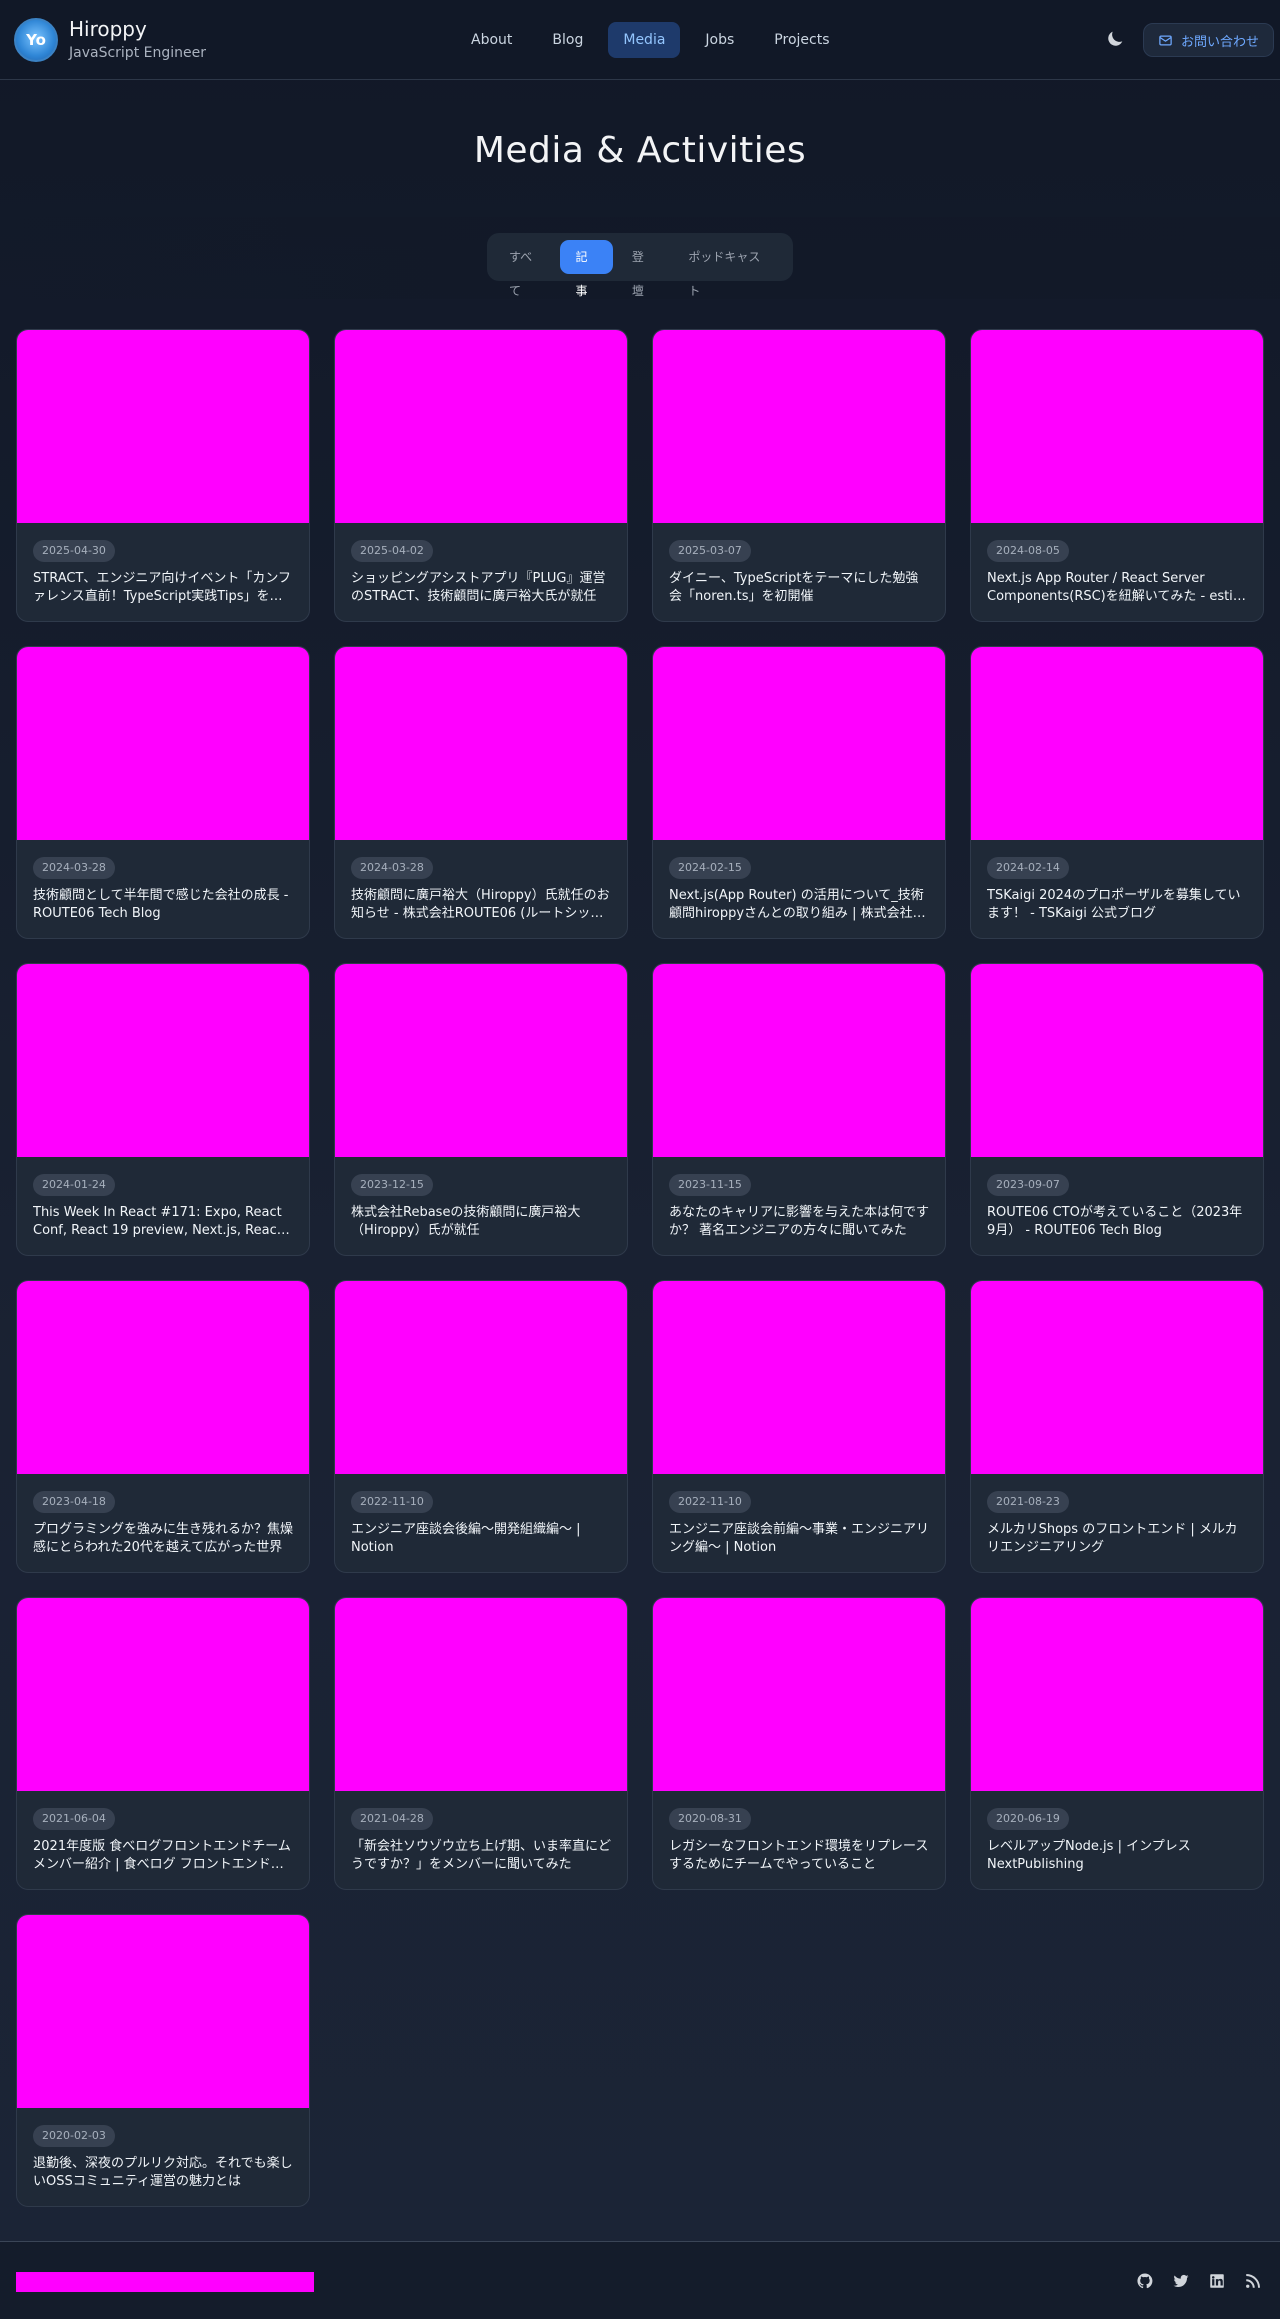  I want to click on contact-button: お問い合わせ, so click(1209, 40).